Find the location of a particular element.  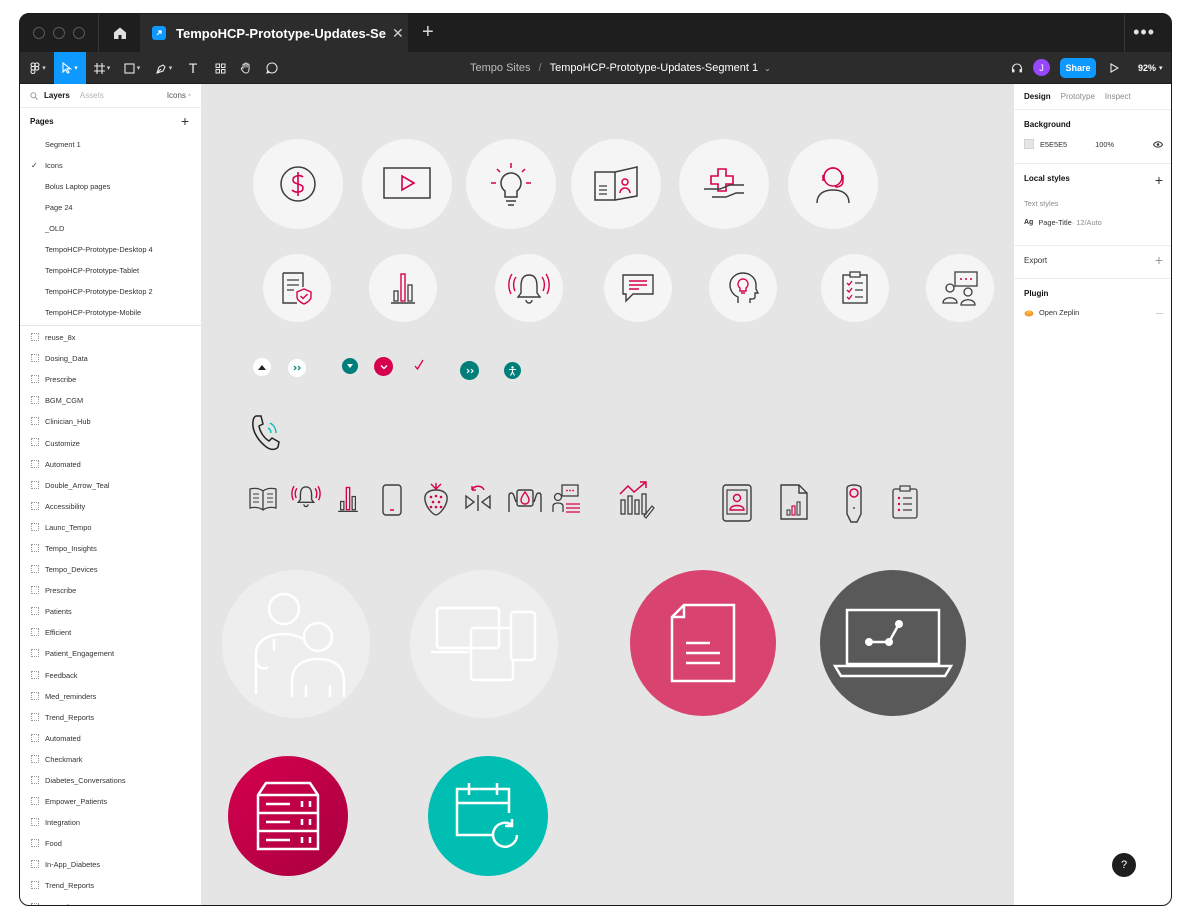

help-button: ? is located at coordinates (1124, 865).